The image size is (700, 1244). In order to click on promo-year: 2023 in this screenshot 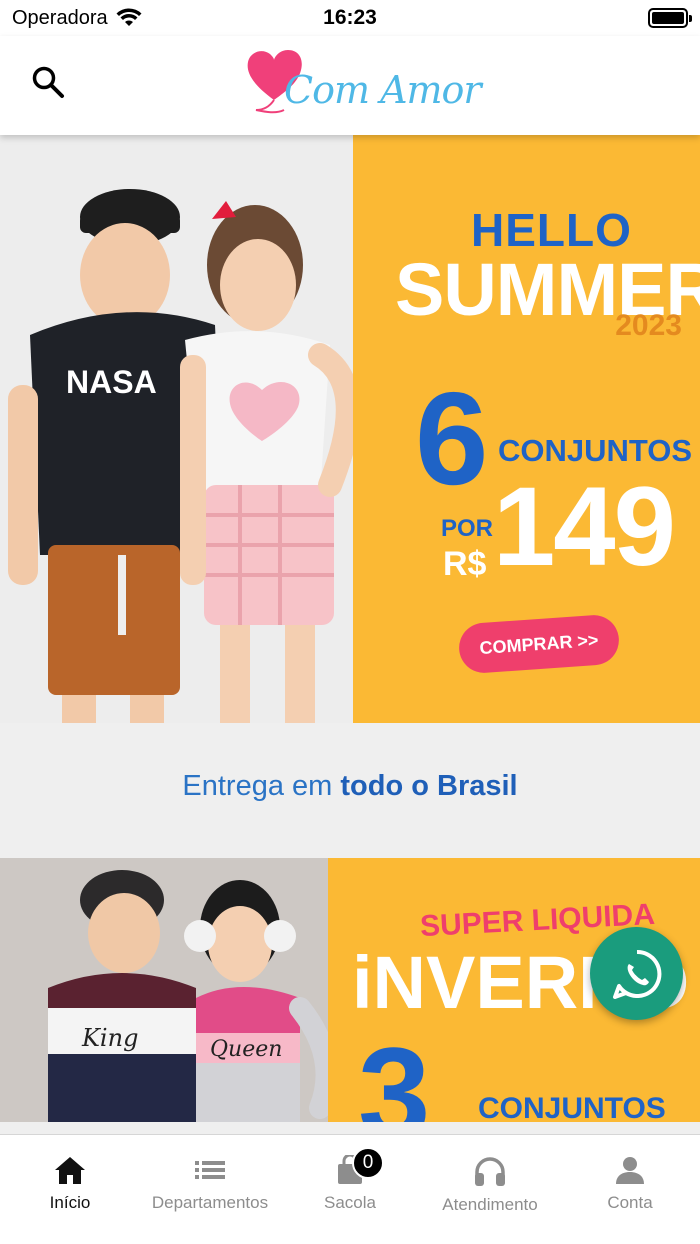, I will do `click(648, 325)`.